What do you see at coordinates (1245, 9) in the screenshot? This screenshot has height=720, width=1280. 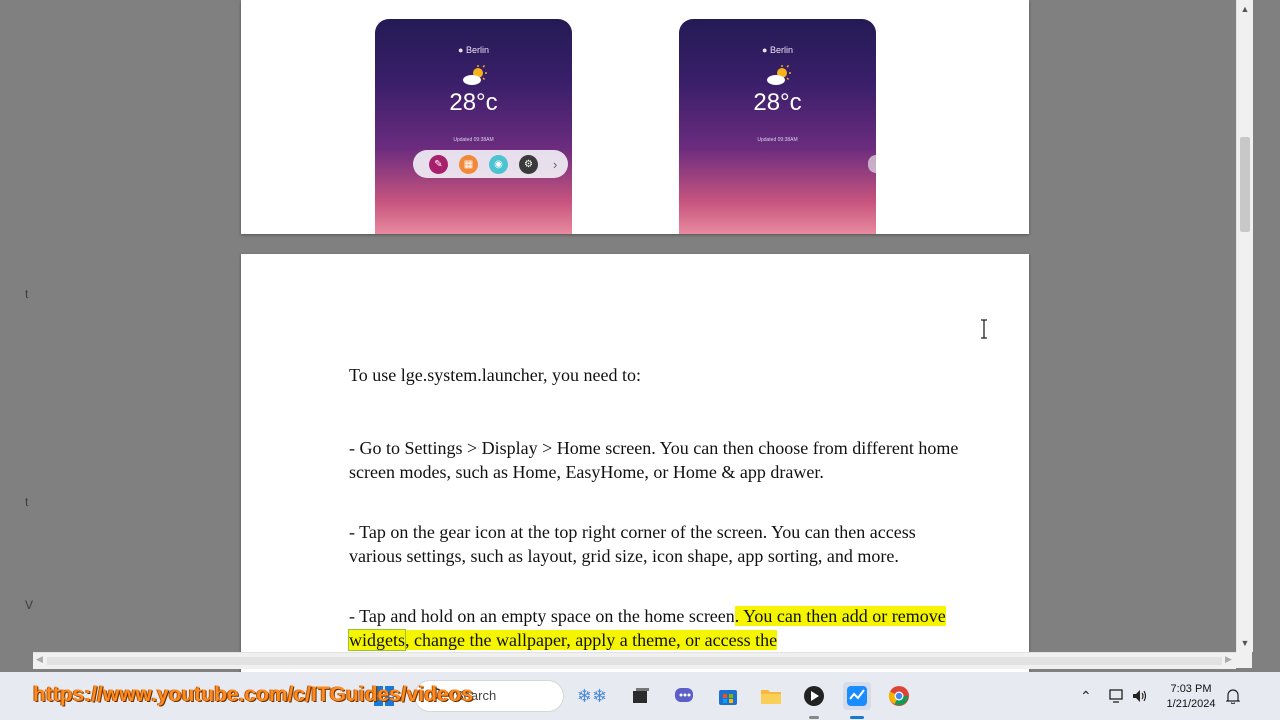 I see `scroll-up-icon: ▲` at bounding box center [1245, 9].